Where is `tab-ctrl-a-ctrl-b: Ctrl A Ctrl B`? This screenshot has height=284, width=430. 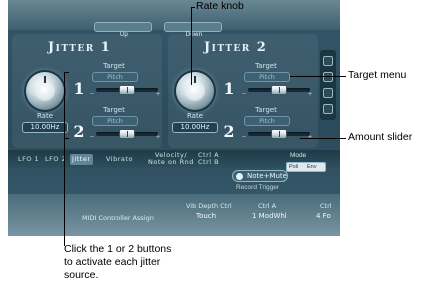
tab-ctrl-a-ctrl-b: Ctrl A Ctrl B is located at coordinates (208, 159).